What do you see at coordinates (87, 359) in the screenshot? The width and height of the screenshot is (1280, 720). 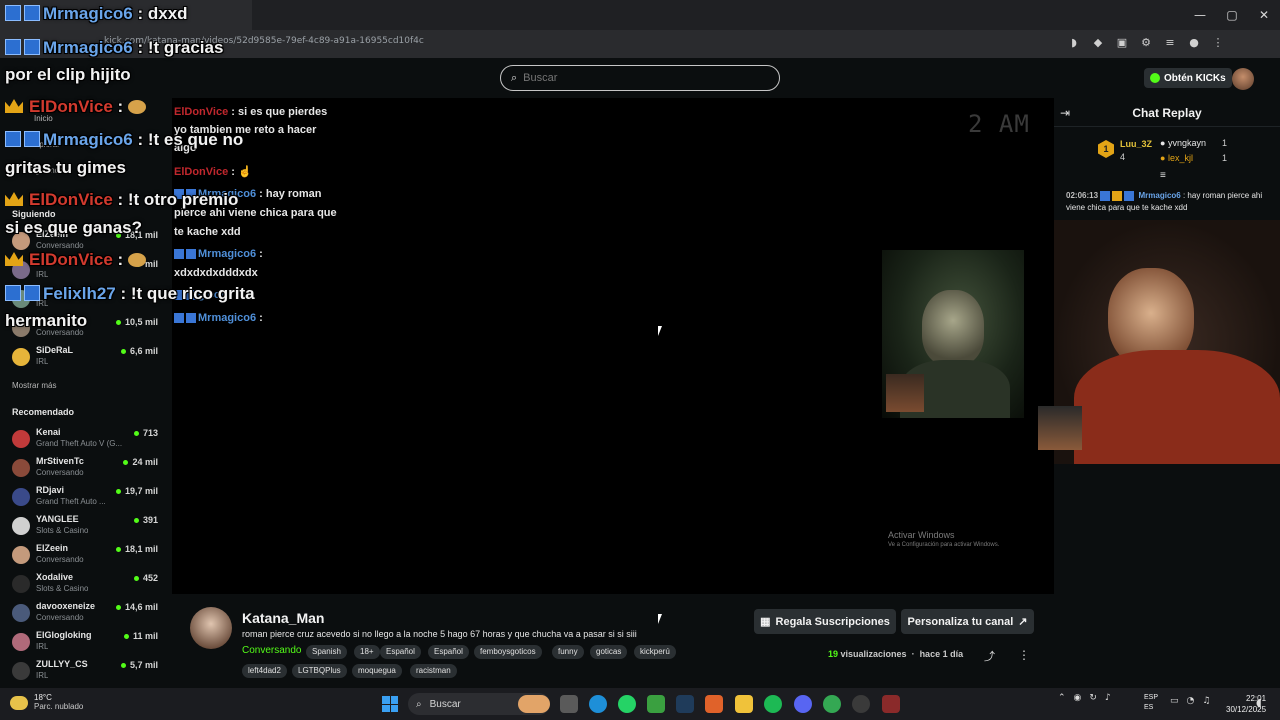 I see `sidebar-channel-item: SiDeRaL IRL 6,6 mil` at bounding box center [87, 359].